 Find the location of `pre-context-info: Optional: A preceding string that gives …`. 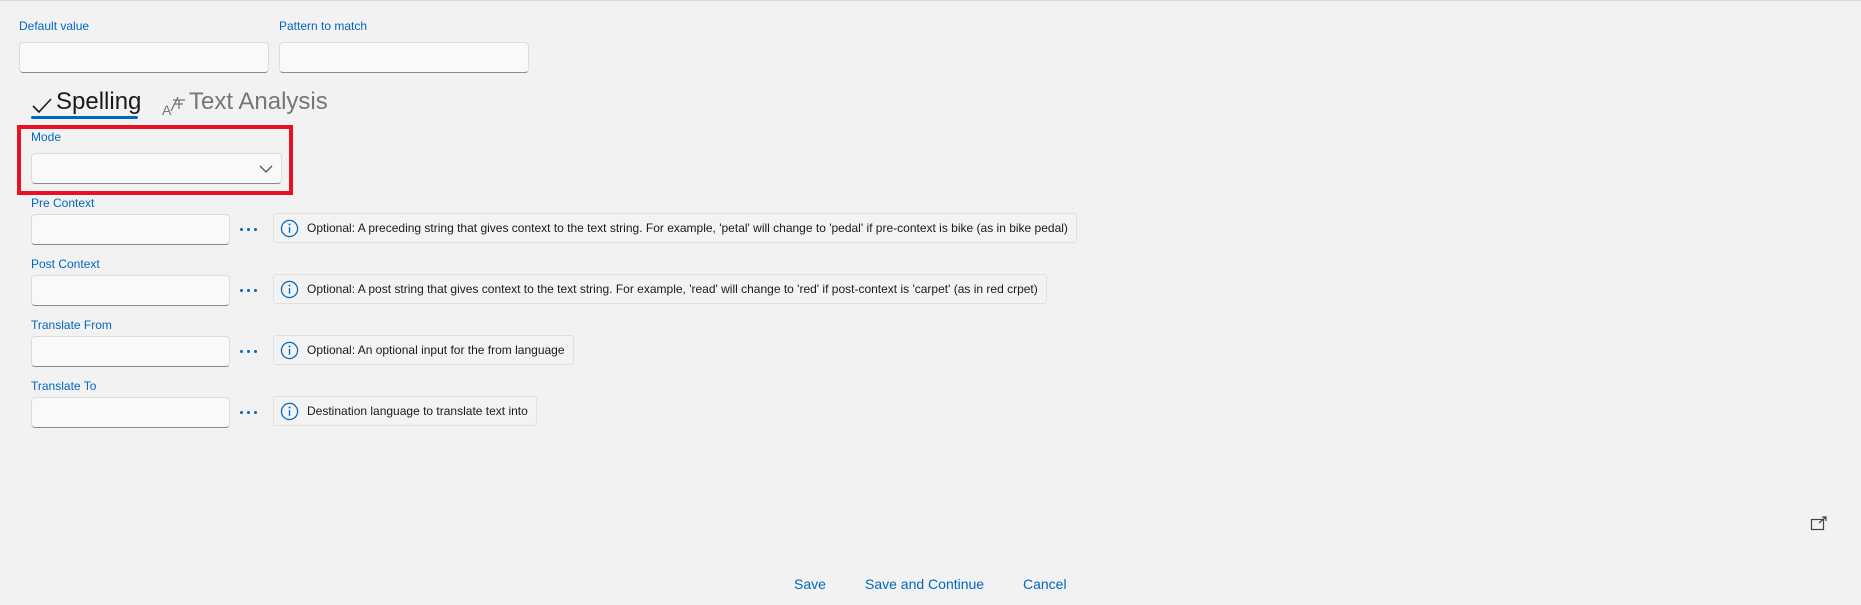

pre-context-info: Optional: A preceding string that gives … is located at coordinates (675, 228).